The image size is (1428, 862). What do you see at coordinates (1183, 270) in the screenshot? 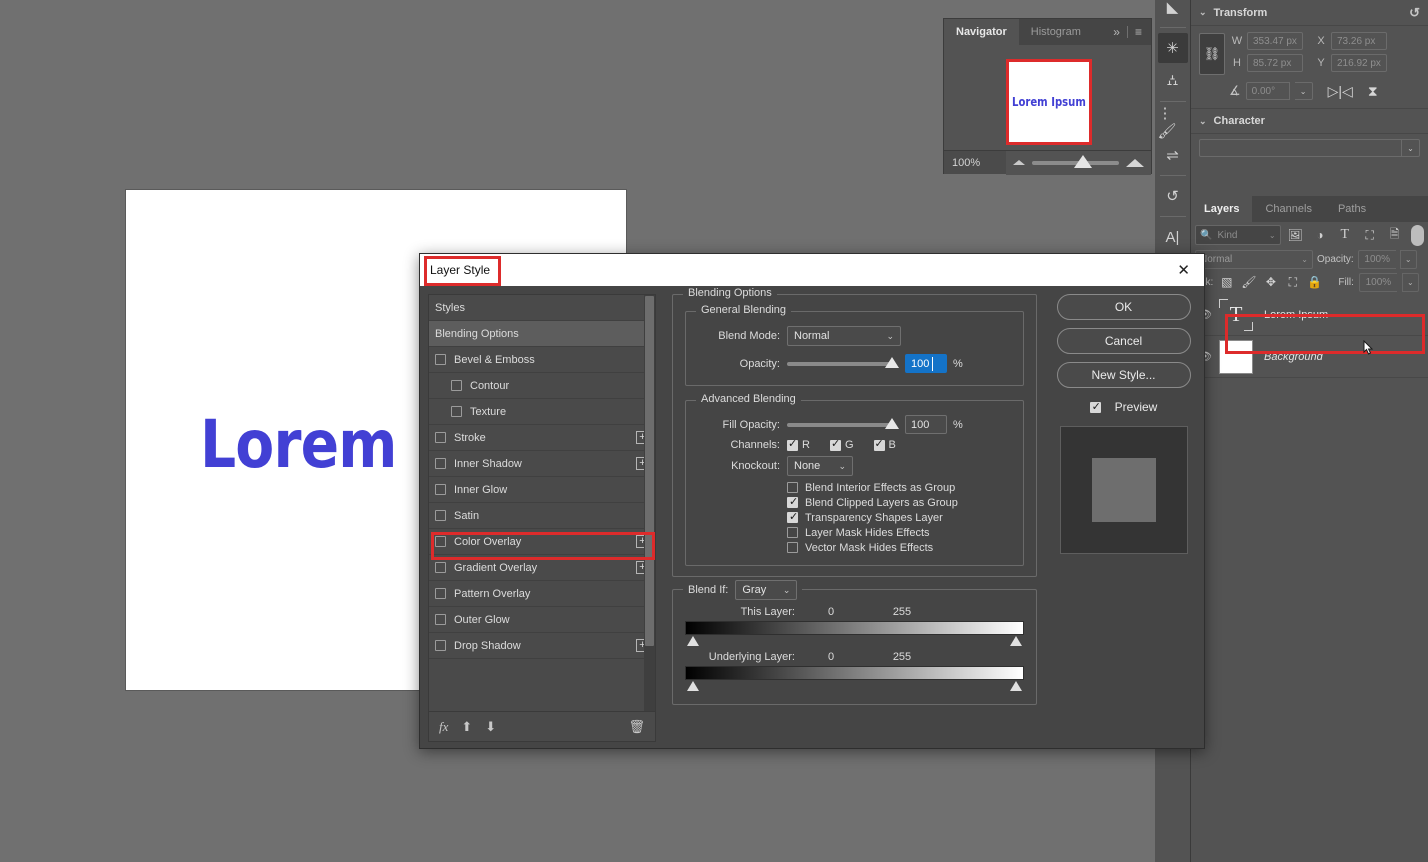
I see `close-icon: ✕` at bounding box center [1183, 270].